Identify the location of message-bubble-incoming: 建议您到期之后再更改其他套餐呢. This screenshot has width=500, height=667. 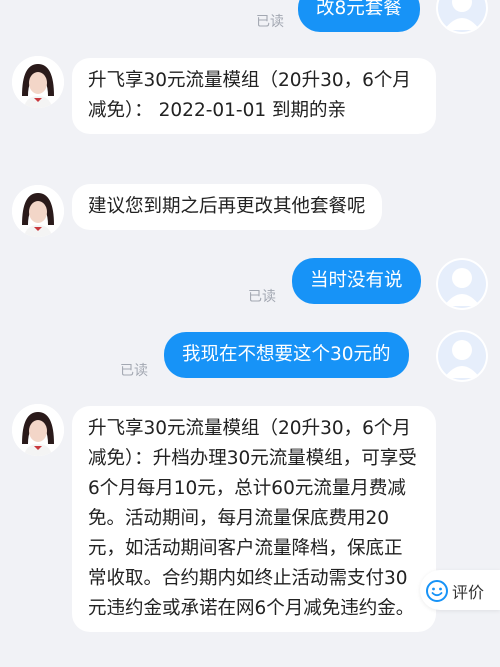
(227, 207).